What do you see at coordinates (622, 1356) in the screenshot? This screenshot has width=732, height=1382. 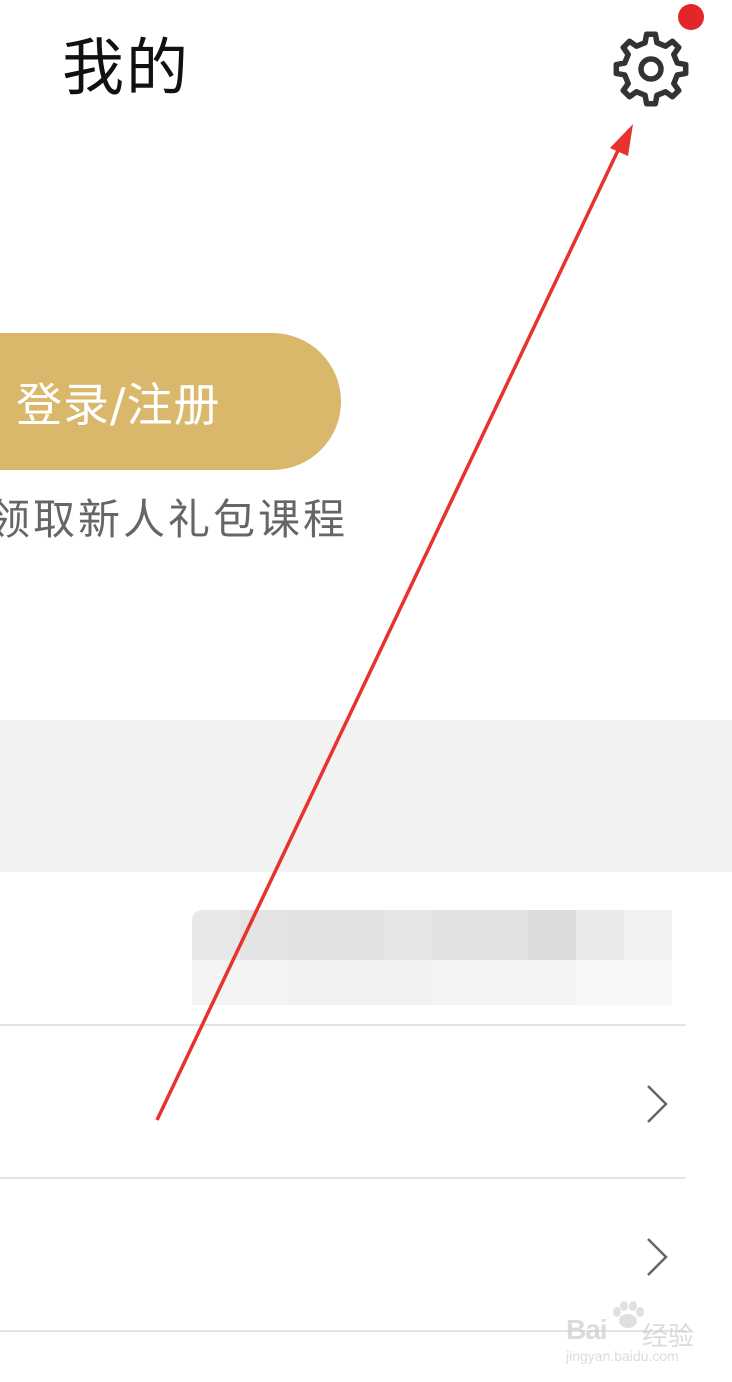 I see `watermark-url: jingyan.baidu.com` at bounding box center [622, 1356].